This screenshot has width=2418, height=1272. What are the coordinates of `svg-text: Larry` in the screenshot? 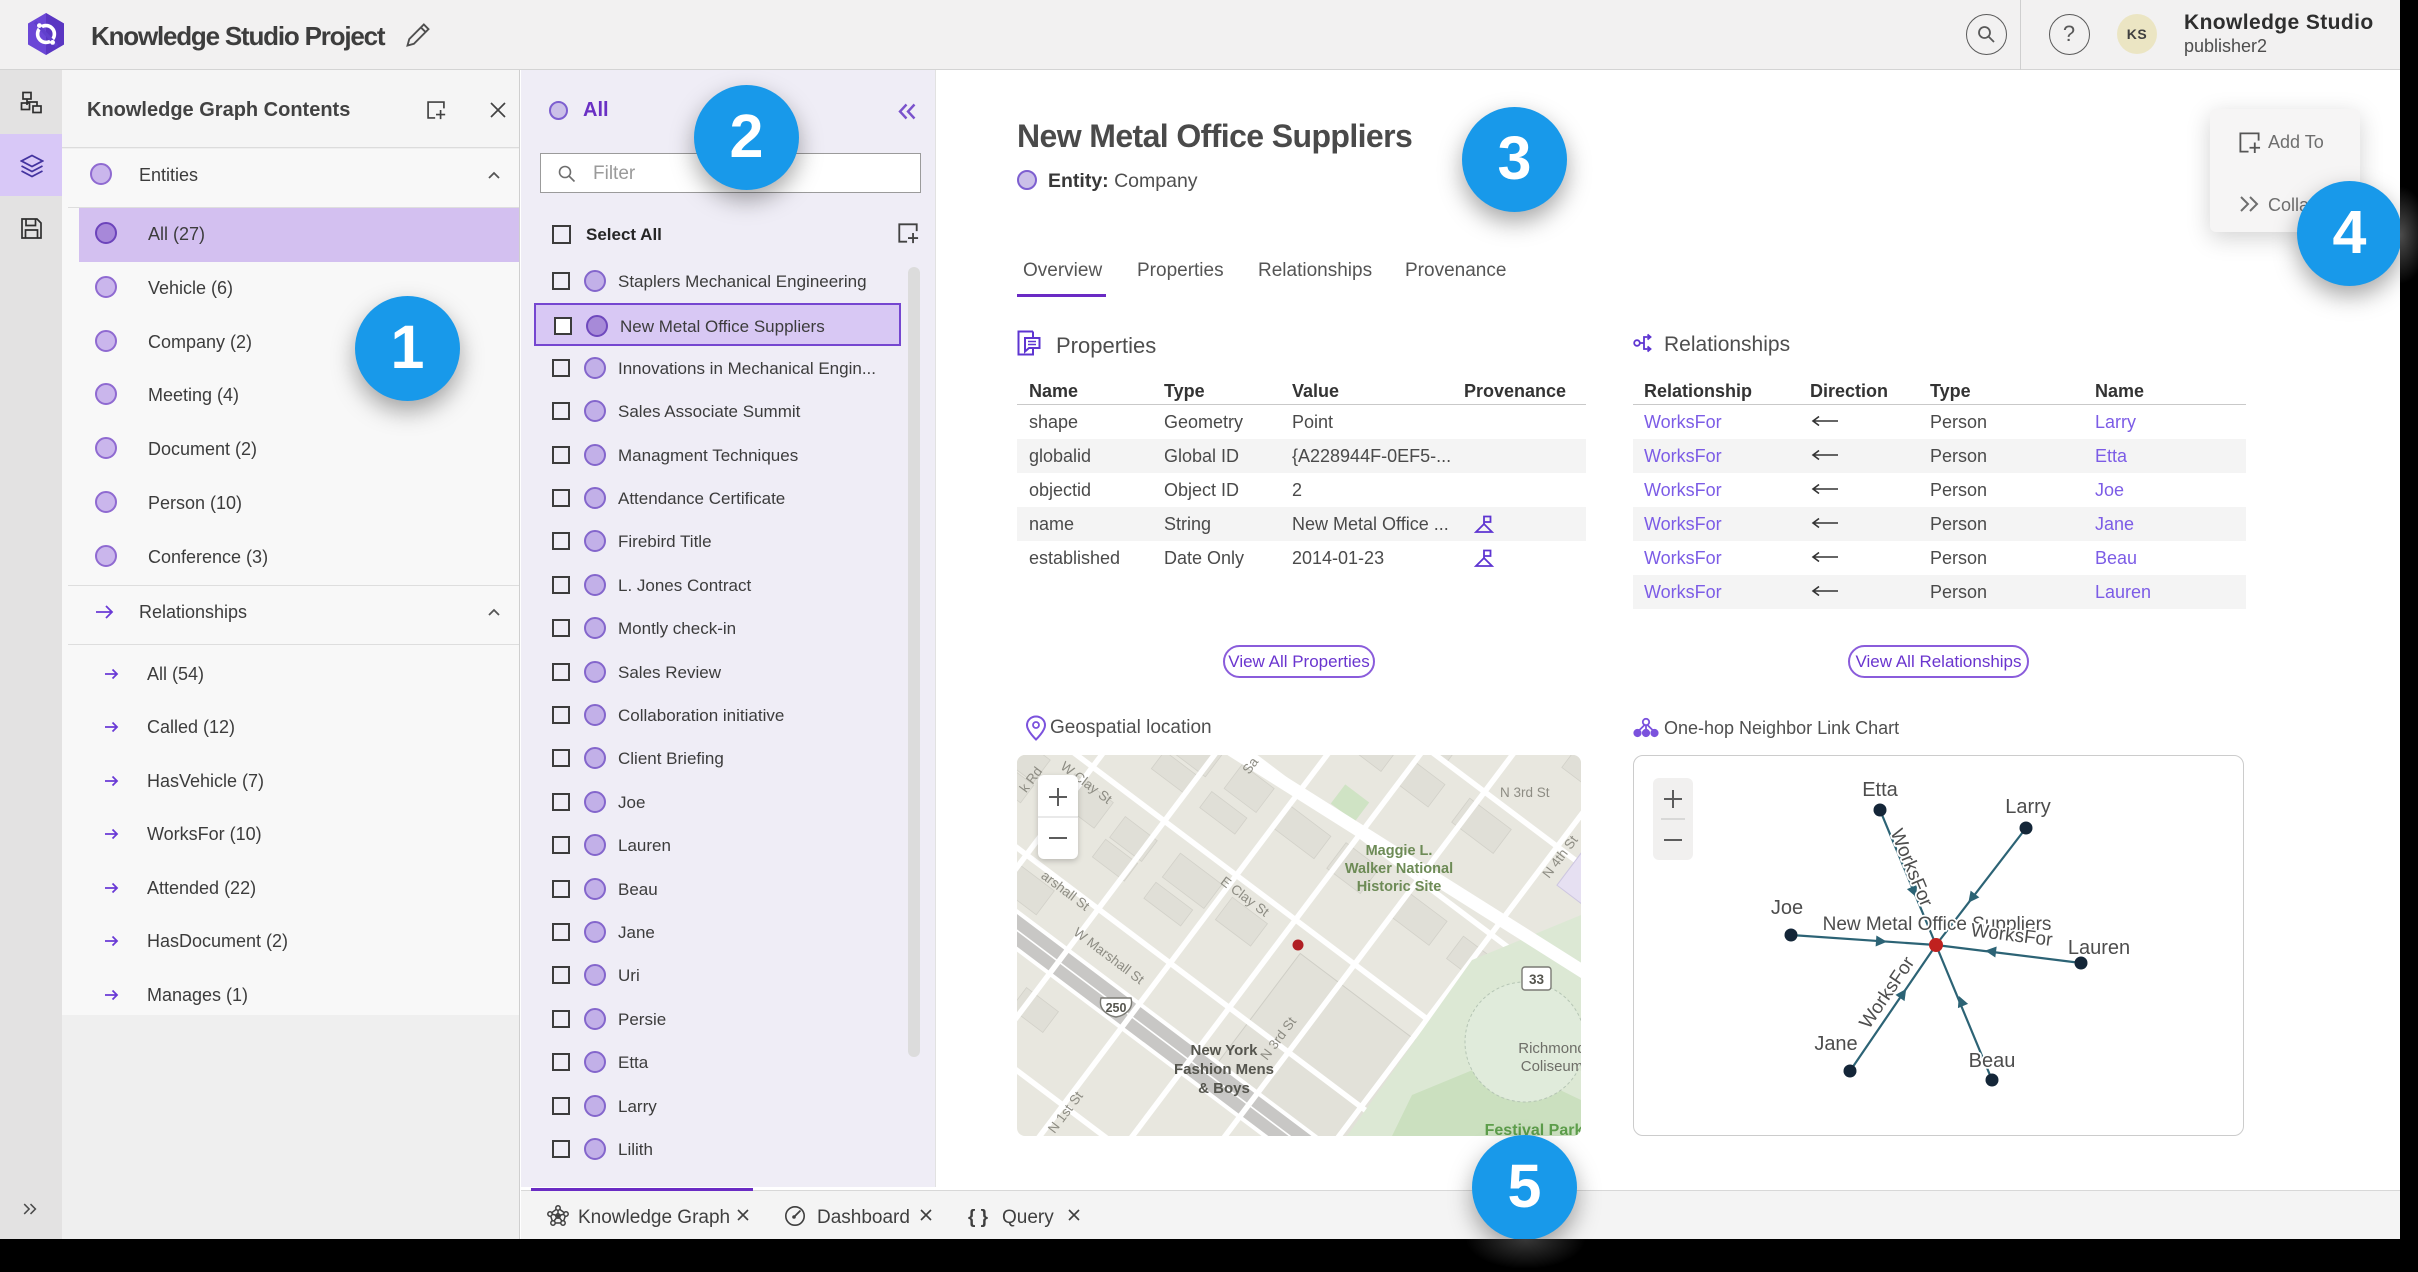 It's located at (2028, 807).